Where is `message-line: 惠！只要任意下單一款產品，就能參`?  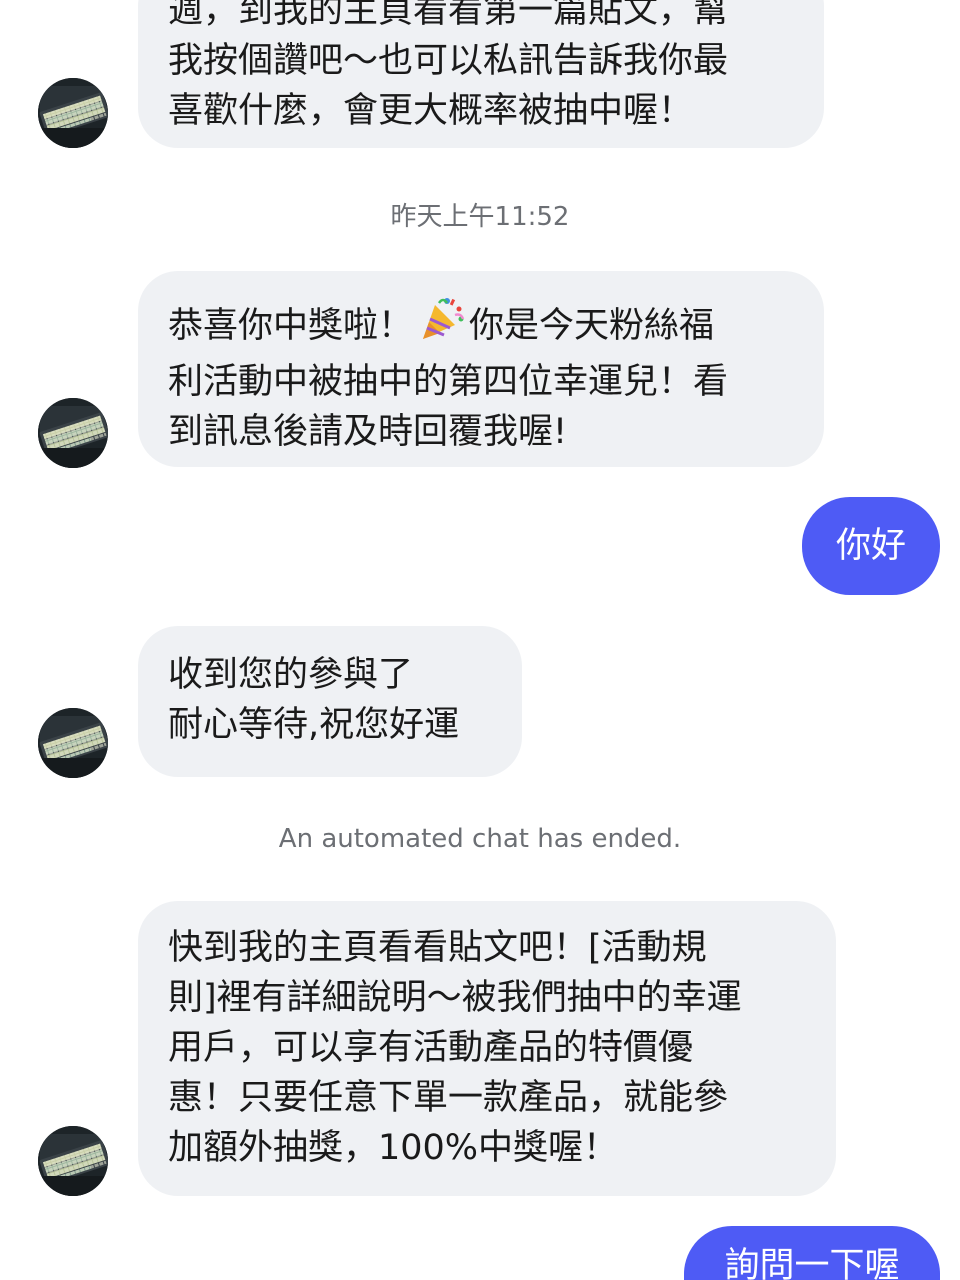 message-line: 惠！只要任意下單一款產品，就能參 is located at coordinates (448, 1098).